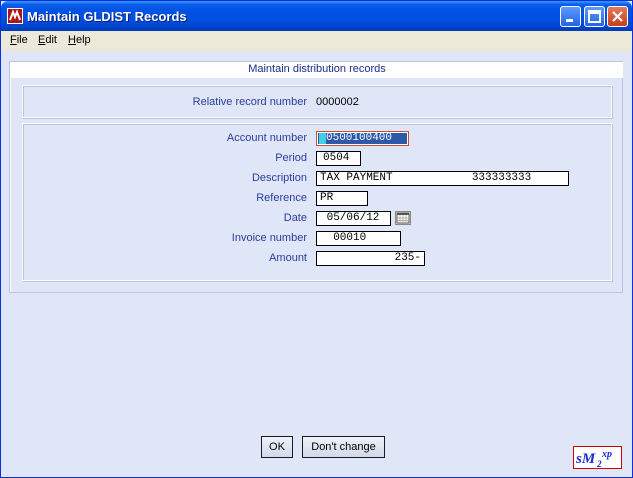 This screenshot has height=478, width=633. What do you see at coordinates (291, 158) in the screenshot?
I see `period-label: Period` at bounding box center [291, 158].